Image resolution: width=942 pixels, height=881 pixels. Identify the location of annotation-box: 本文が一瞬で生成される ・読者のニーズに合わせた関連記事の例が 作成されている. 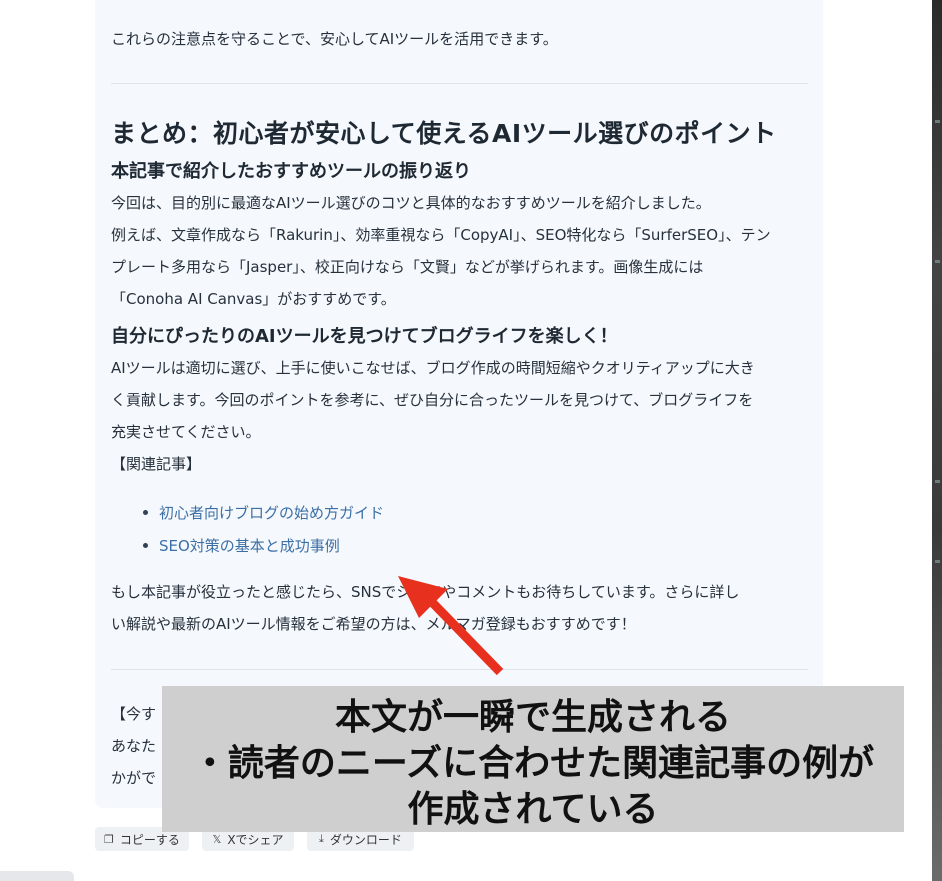
(533, 759).